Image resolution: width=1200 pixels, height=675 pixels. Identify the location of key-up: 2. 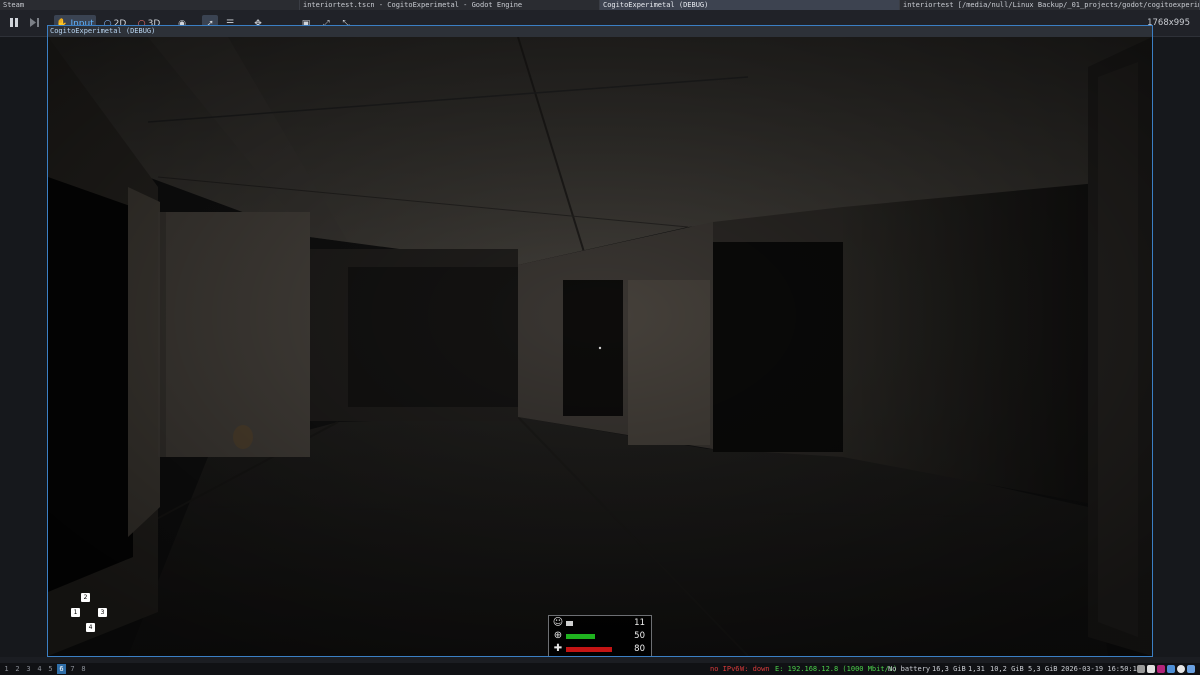
(85, 597).